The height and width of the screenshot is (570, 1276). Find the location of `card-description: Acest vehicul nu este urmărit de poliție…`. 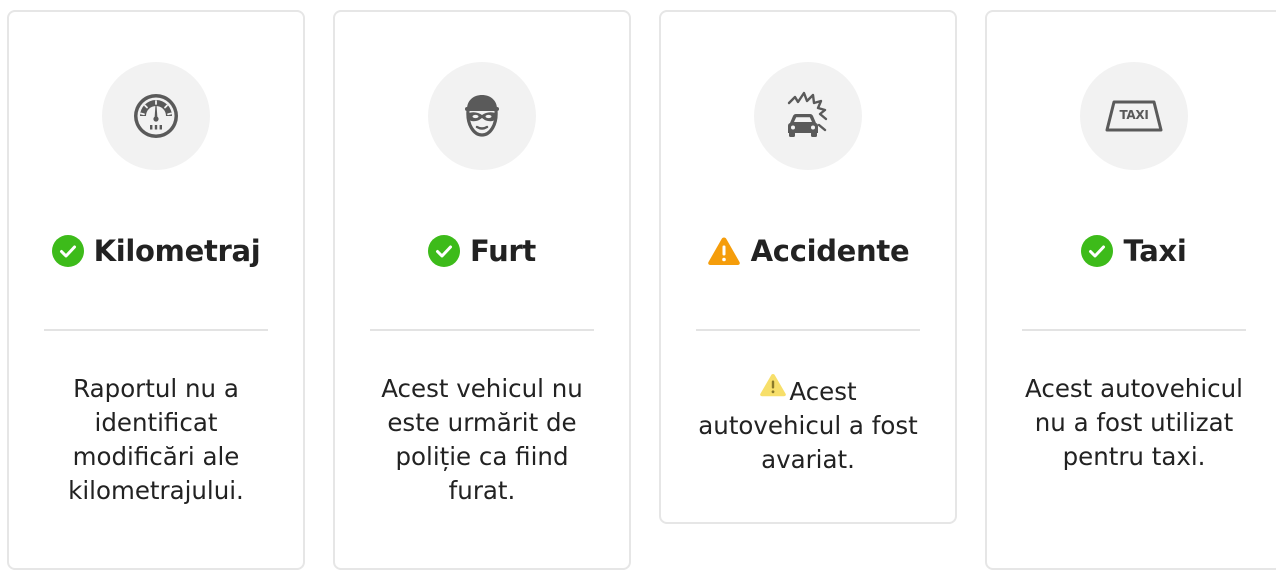

card-description: Acest vehicul nu este urmărit de poliție… is located at coordinates (482, 439).